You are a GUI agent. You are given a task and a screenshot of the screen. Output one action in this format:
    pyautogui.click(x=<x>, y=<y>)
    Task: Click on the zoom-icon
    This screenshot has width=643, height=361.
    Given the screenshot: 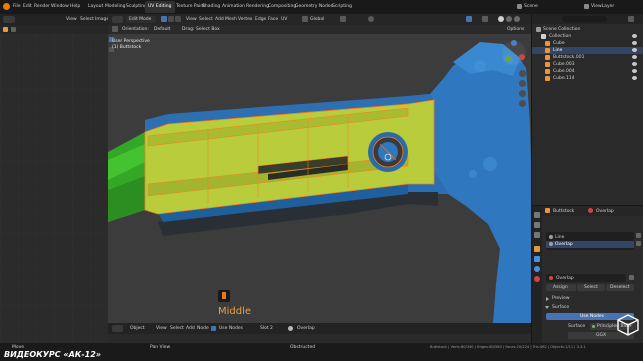 What is the action you would take?
    pyautogui.click(x=522, y=73)
    